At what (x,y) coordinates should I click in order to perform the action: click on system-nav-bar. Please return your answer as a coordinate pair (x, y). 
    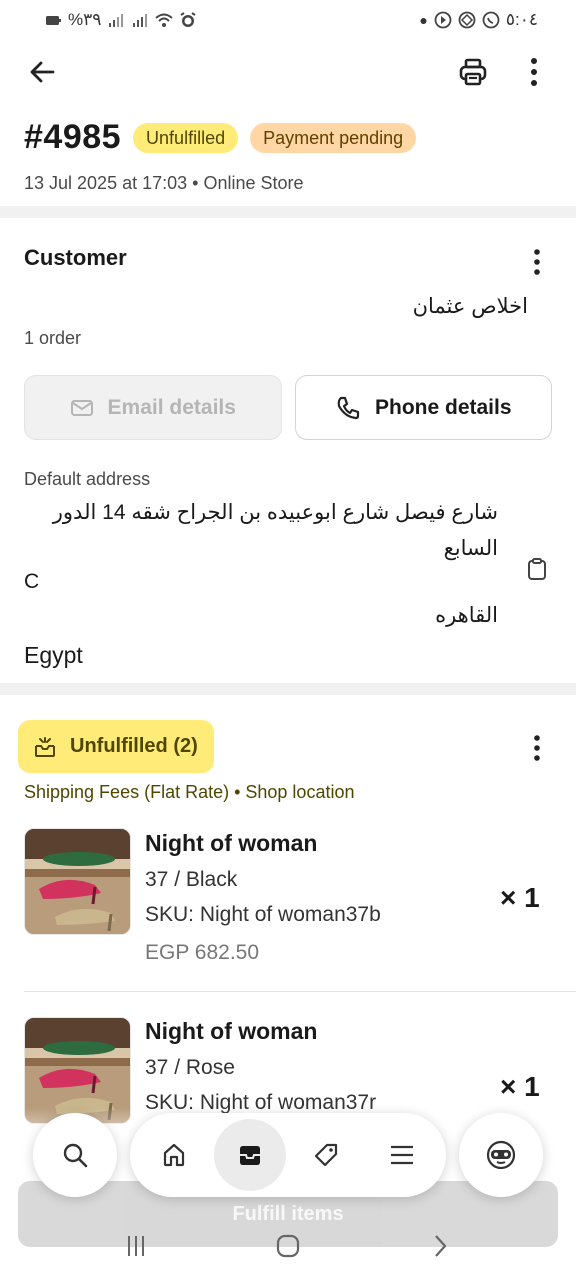
    Looking at the image, I should click on (288, 1246).